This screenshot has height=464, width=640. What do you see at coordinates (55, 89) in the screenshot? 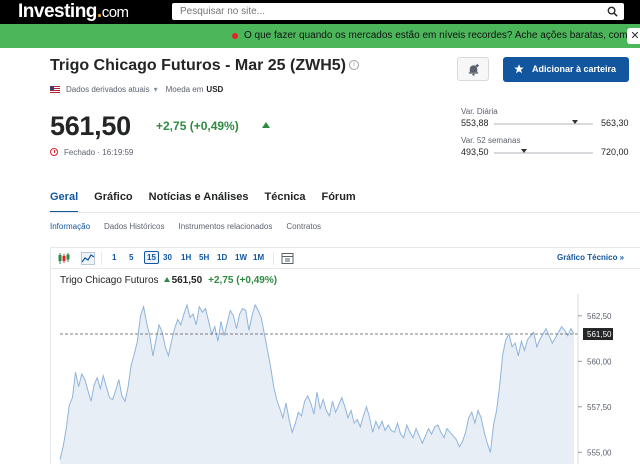
I see `us-flag-icon` at bounding box center [55, 89].